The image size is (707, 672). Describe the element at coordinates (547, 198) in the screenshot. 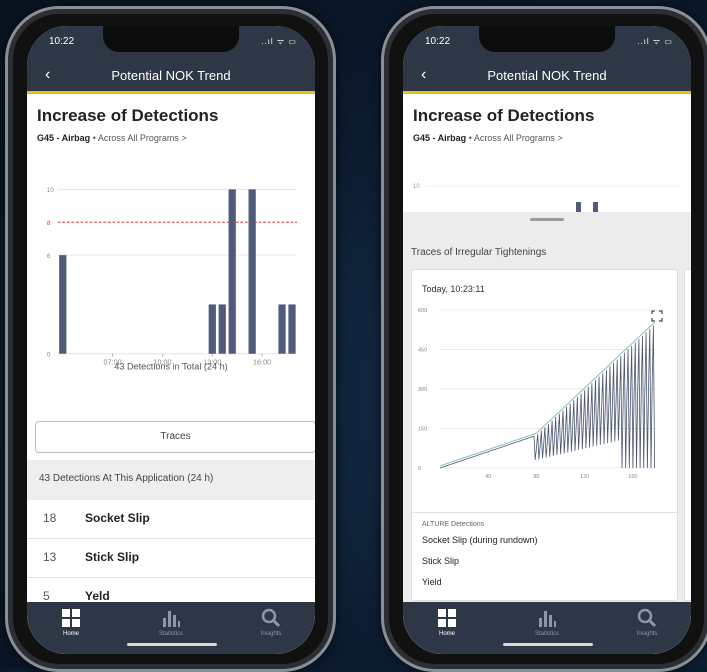

I see `mini-chart: 10` at that location.